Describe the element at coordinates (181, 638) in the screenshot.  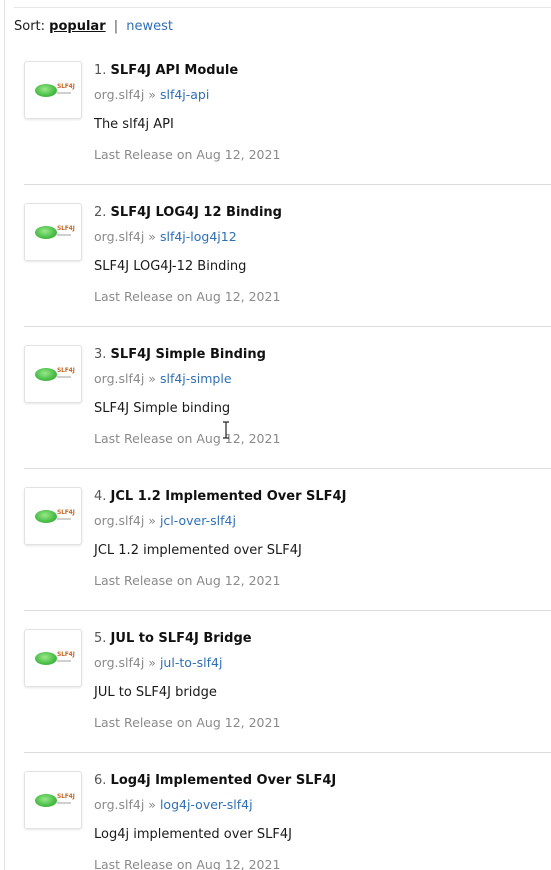
I see `result-title-link: JUL to SLF4J Bridge` at that location.